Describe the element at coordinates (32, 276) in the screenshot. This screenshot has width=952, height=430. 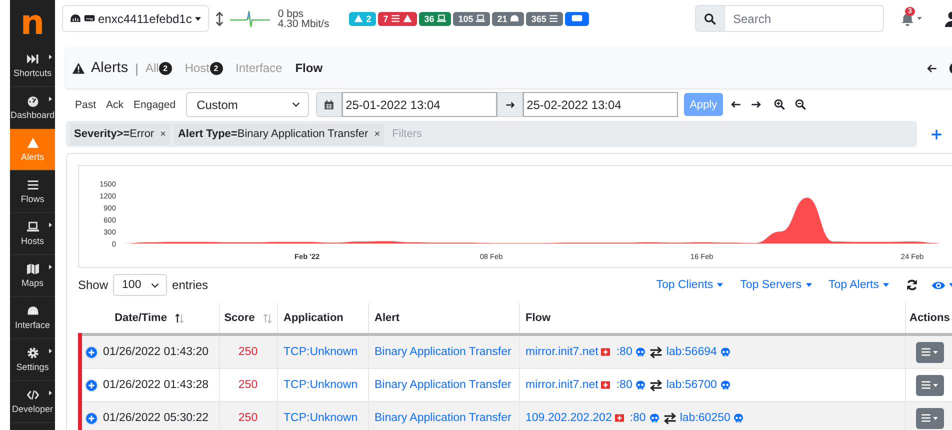
I see `sidebar-item: Maps` at that location.